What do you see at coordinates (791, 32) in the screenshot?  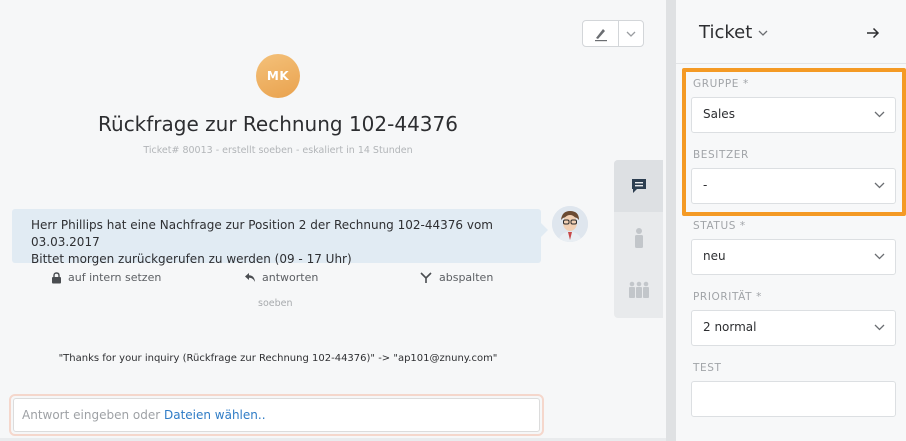 I see `sidebar-header: Ticket` at bounding box center [791, 32].